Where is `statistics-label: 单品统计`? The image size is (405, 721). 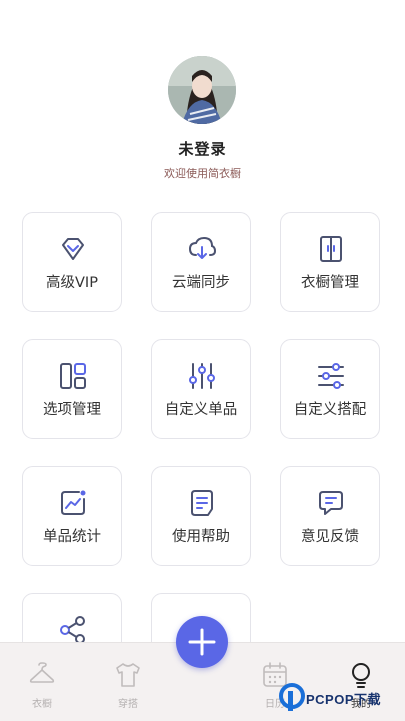 statistics-label: 单品统计 is located at coordinates (72, 537).